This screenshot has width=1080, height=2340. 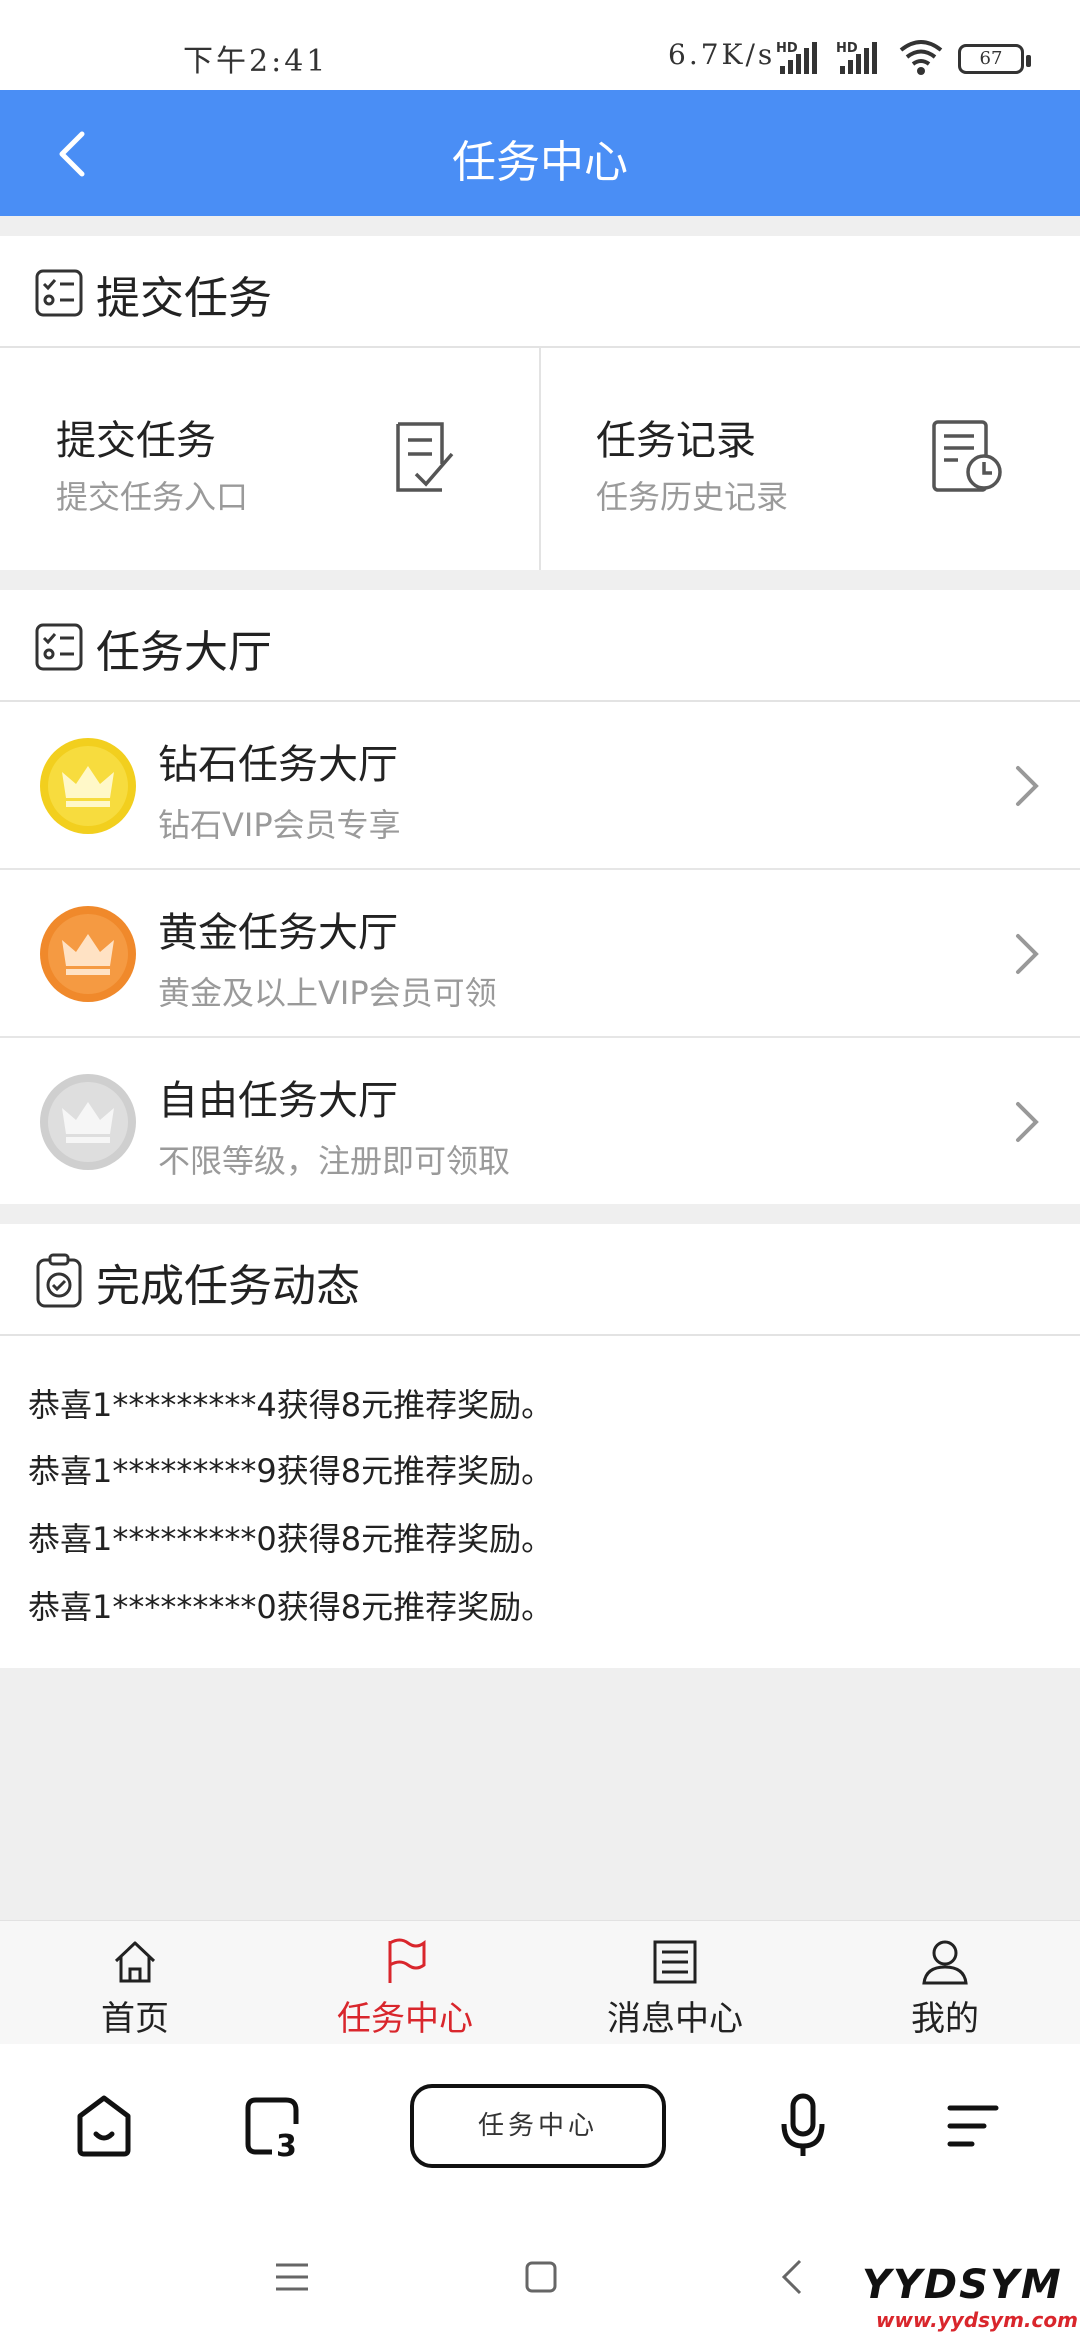 I want to click on submit-section: 提交任务 提交任务 提交任务入口 任务记录 任务历史记录, so click(x=540, y=403).